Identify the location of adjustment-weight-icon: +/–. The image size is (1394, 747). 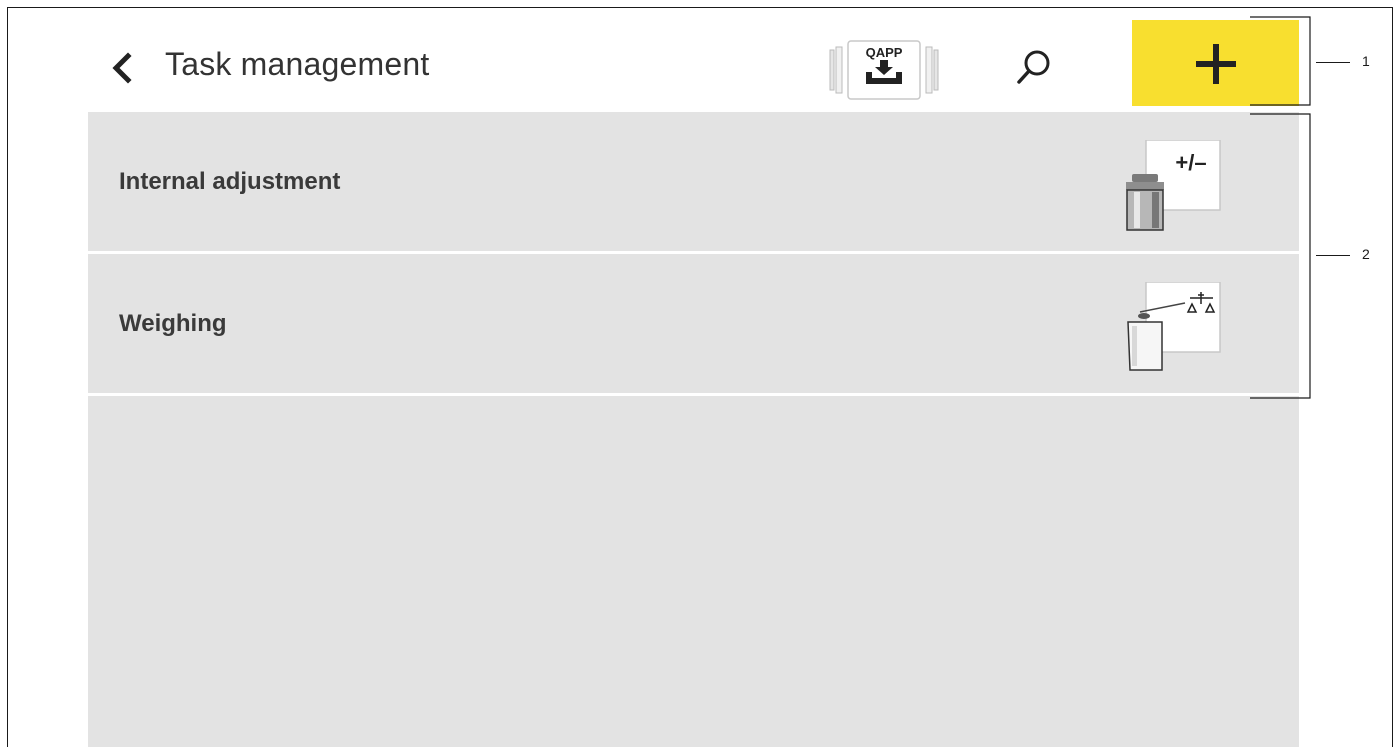
(1173, 185).